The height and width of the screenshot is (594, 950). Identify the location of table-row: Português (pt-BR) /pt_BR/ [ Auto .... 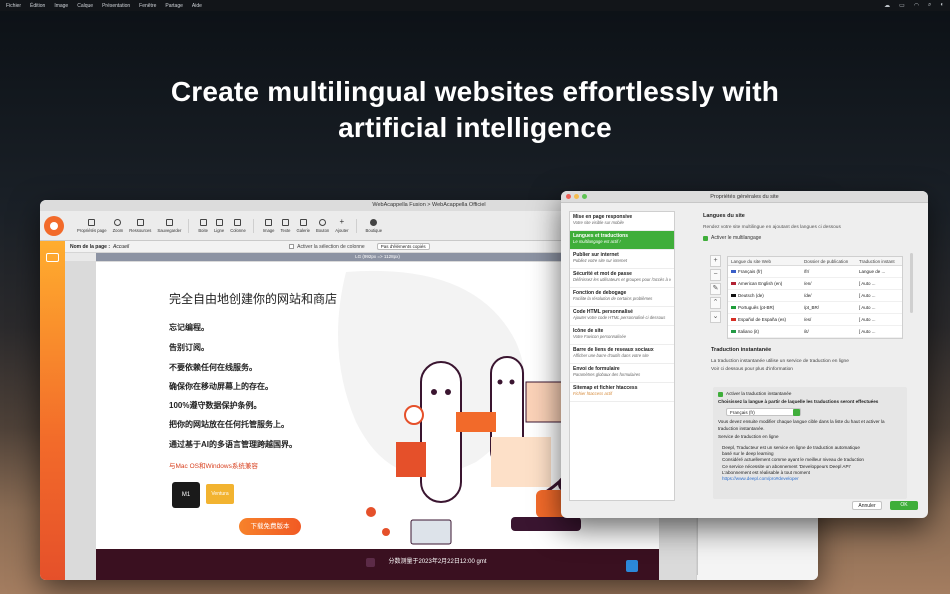
(815, 308).